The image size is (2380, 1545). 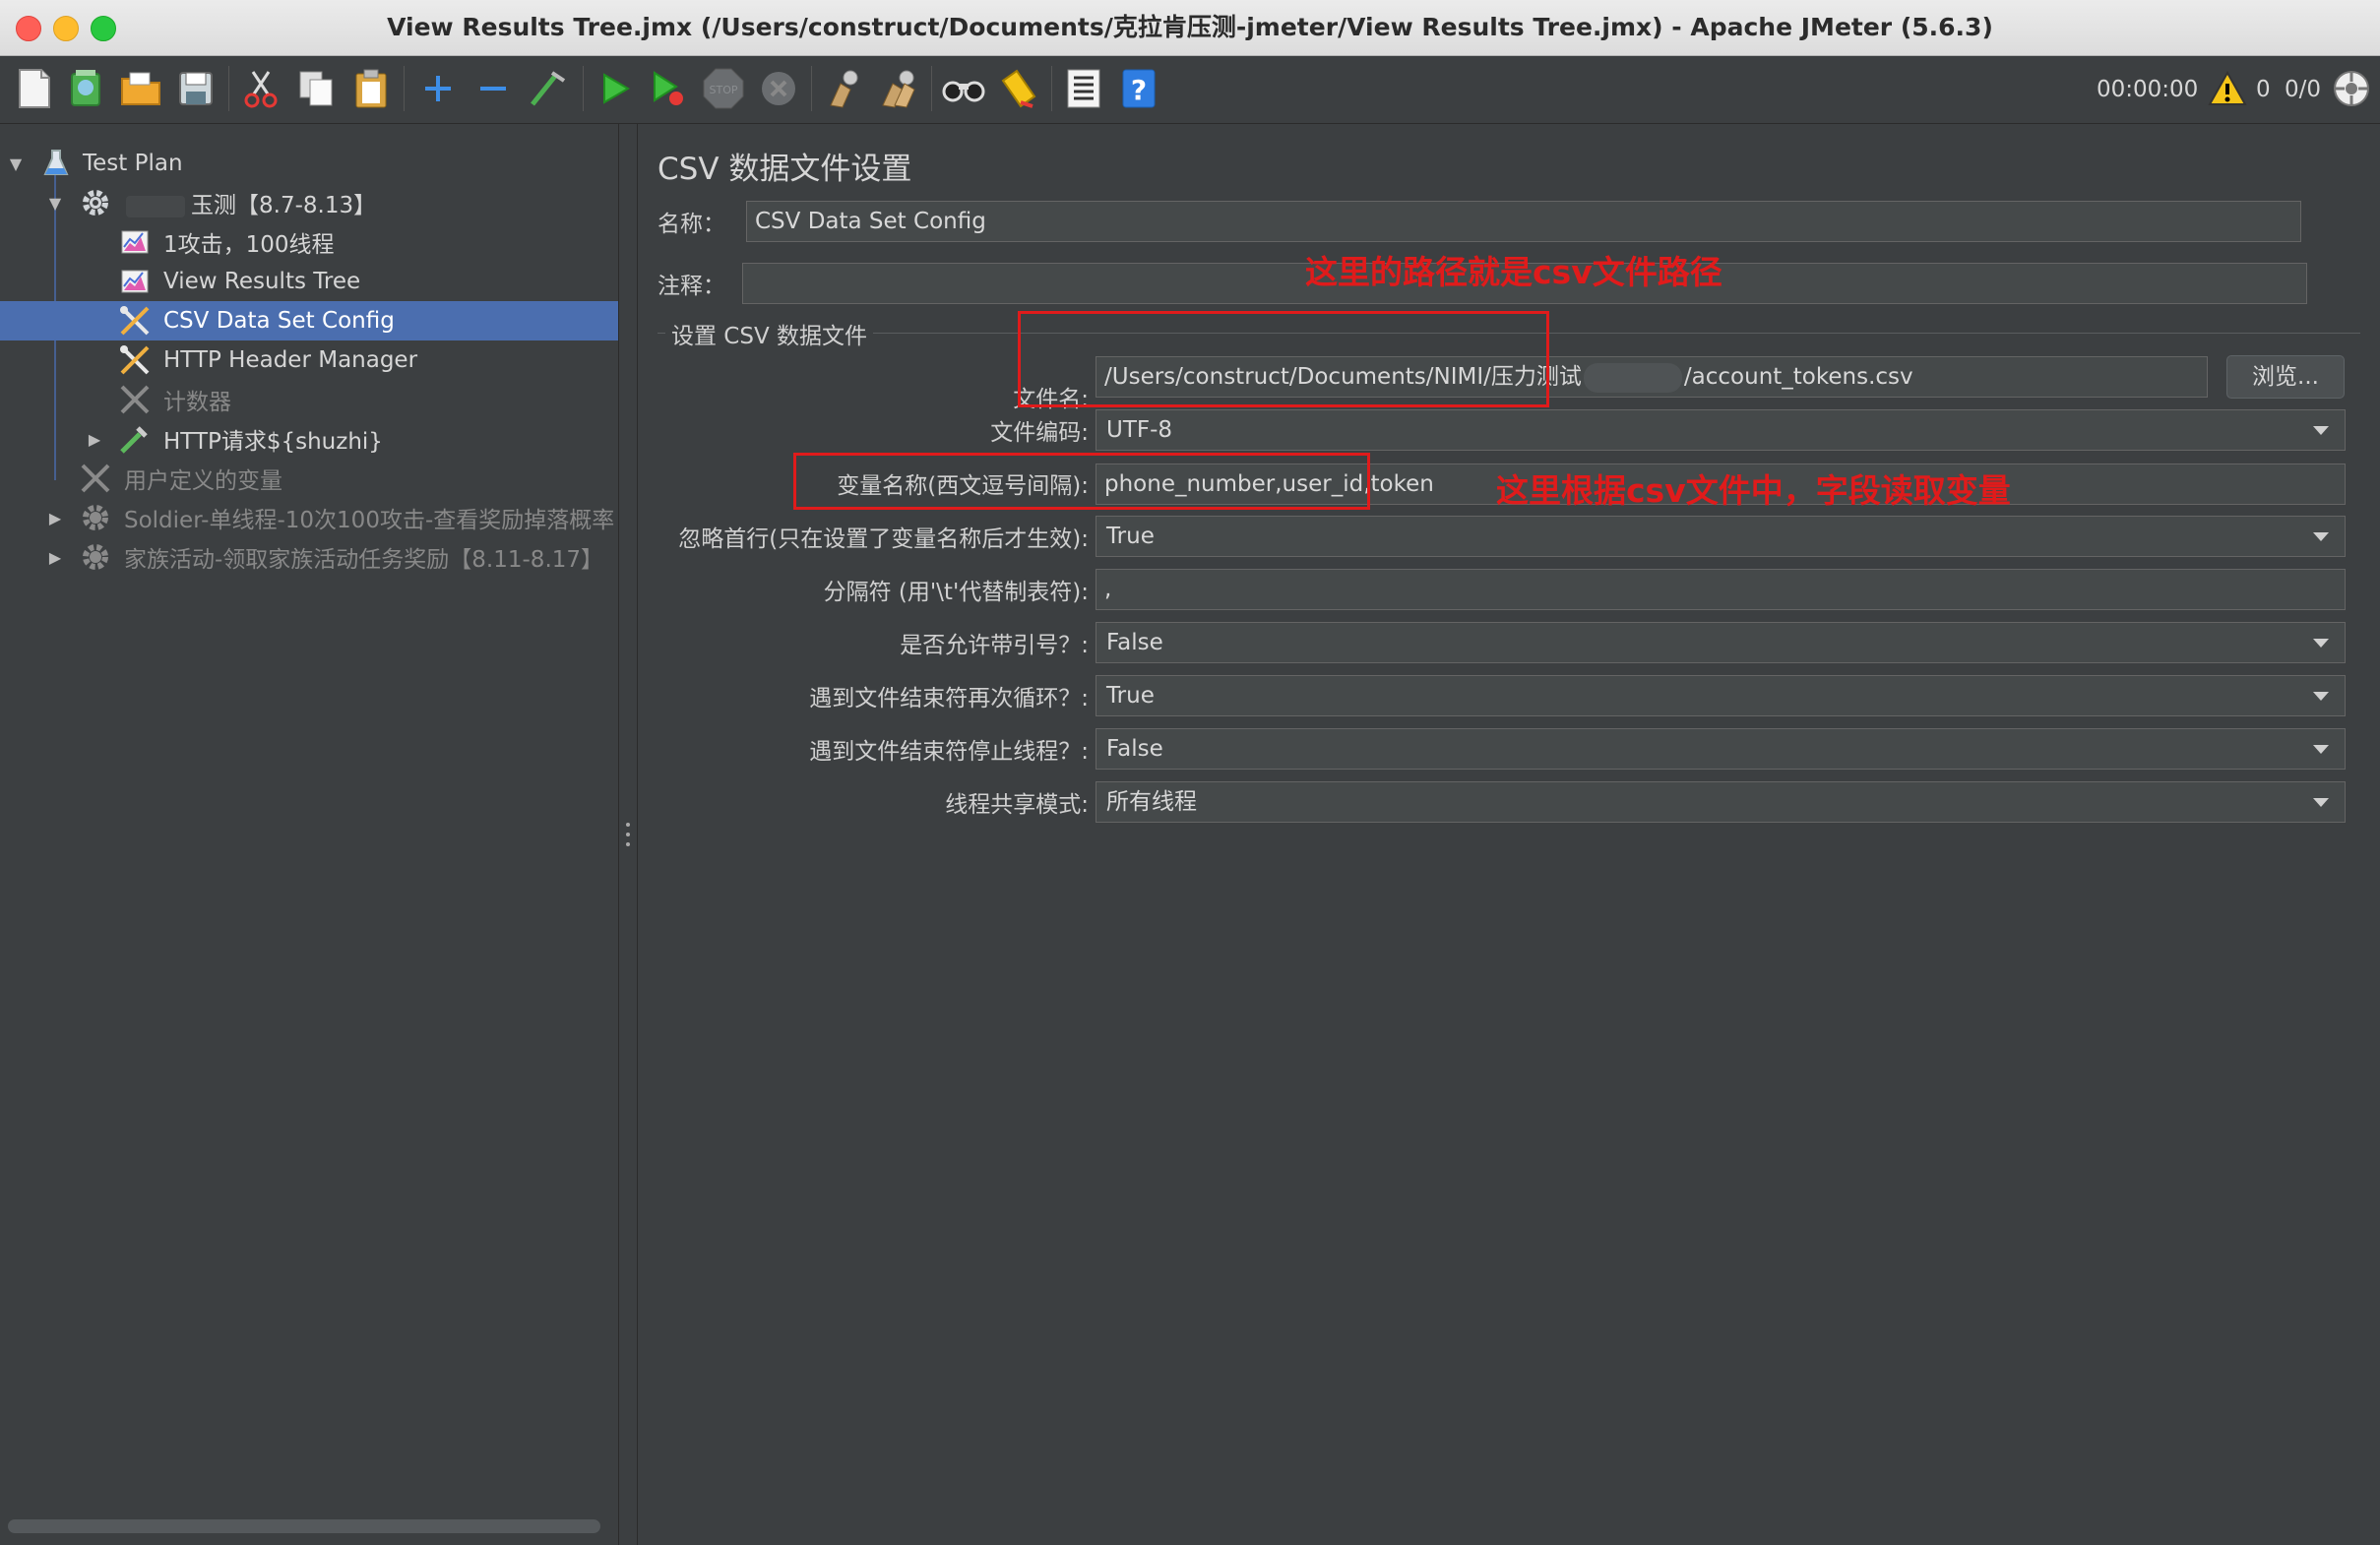 What do you see at coordinates (1190, 90) in the screenshot?
I see `toolbar: STOP ? 00:00:00 0 0/0` at bounding box center [1190, 90].